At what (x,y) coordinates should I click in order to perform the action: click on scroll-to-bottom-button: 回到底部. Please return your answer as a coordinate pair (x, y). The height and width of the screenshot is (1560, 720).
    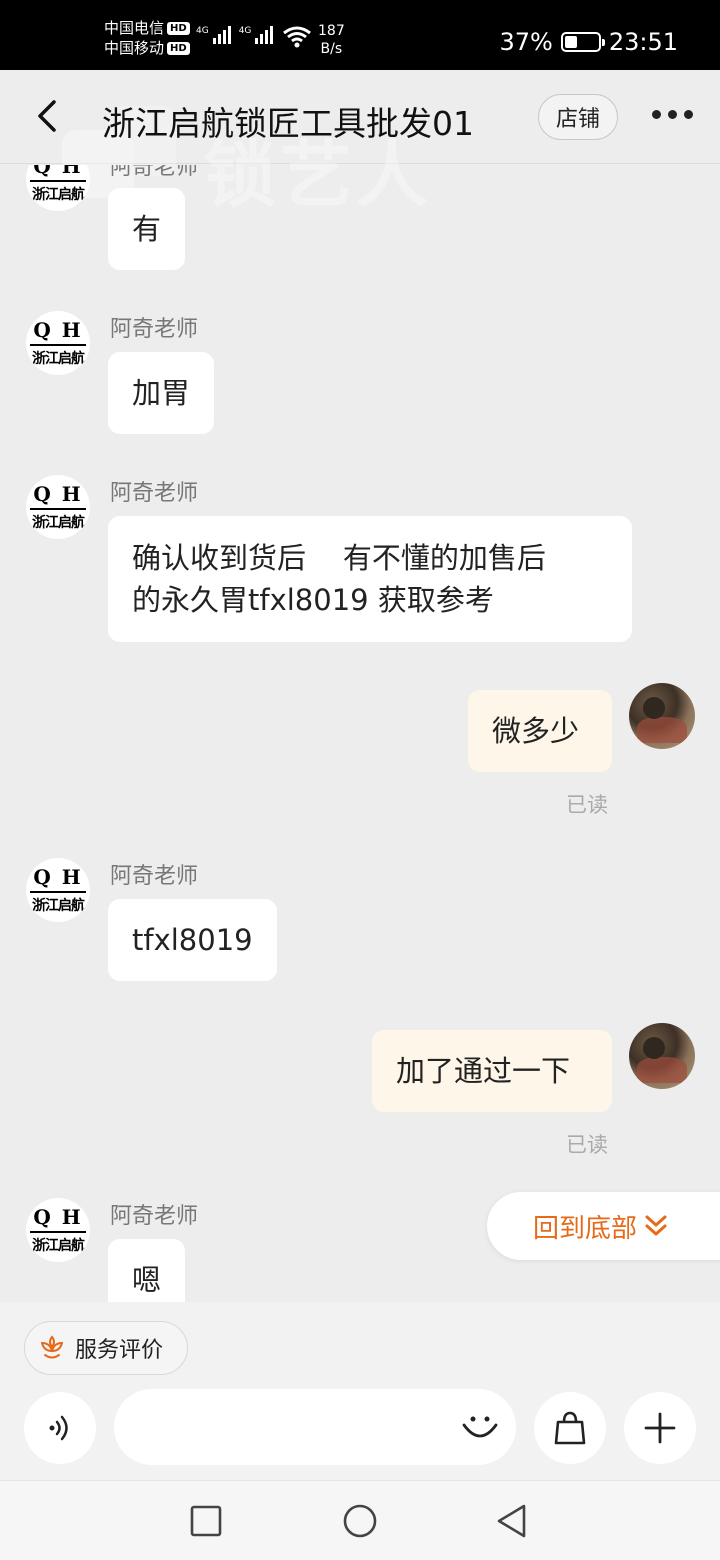
    Looking at the image, I should click on (603, 1226).